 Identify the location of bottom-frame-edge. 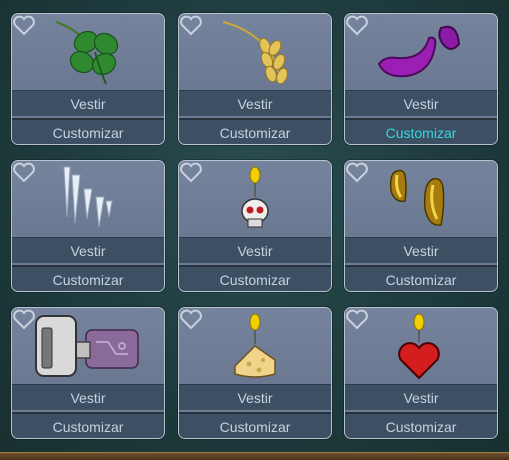
(254, 456).